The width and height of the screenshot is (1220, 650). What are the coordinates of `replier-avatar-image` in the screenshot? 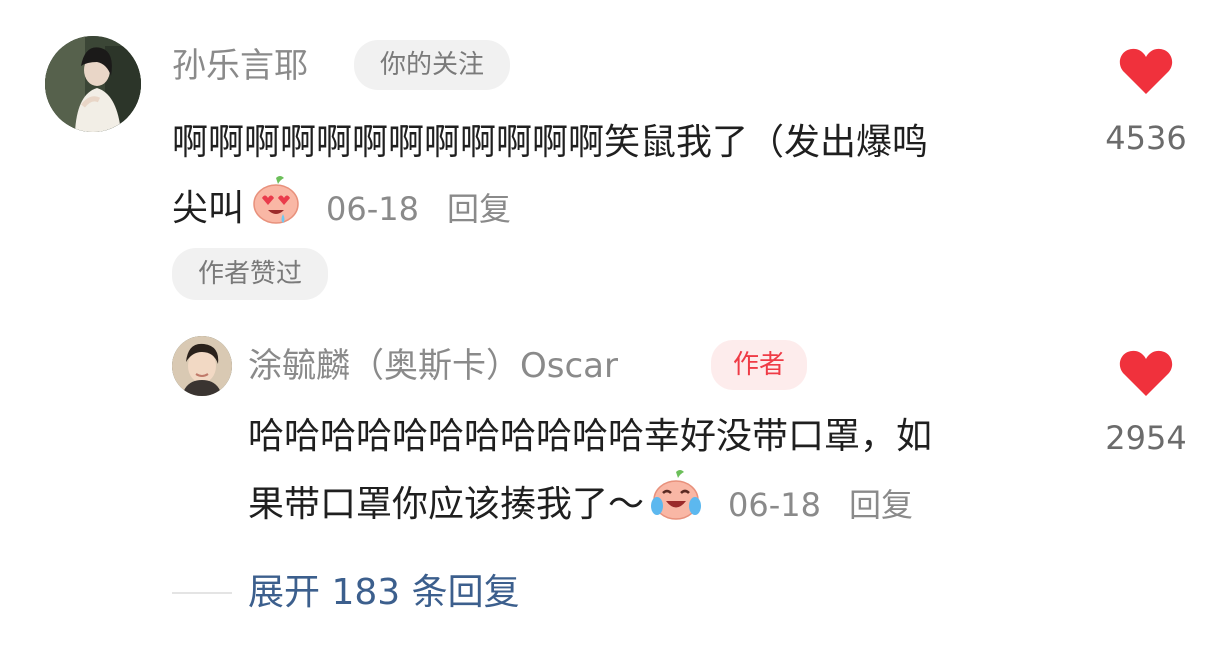 It's located at (202, 366).